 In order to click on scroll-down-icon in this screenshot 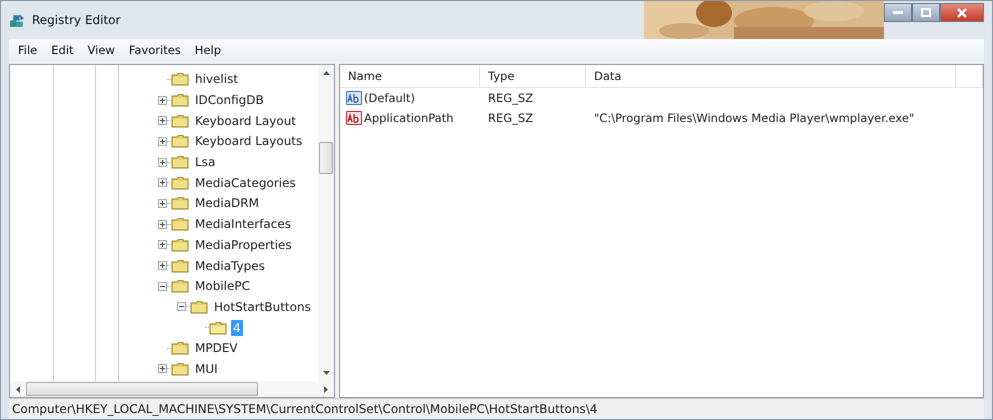, I will do `click(326, 373)`.